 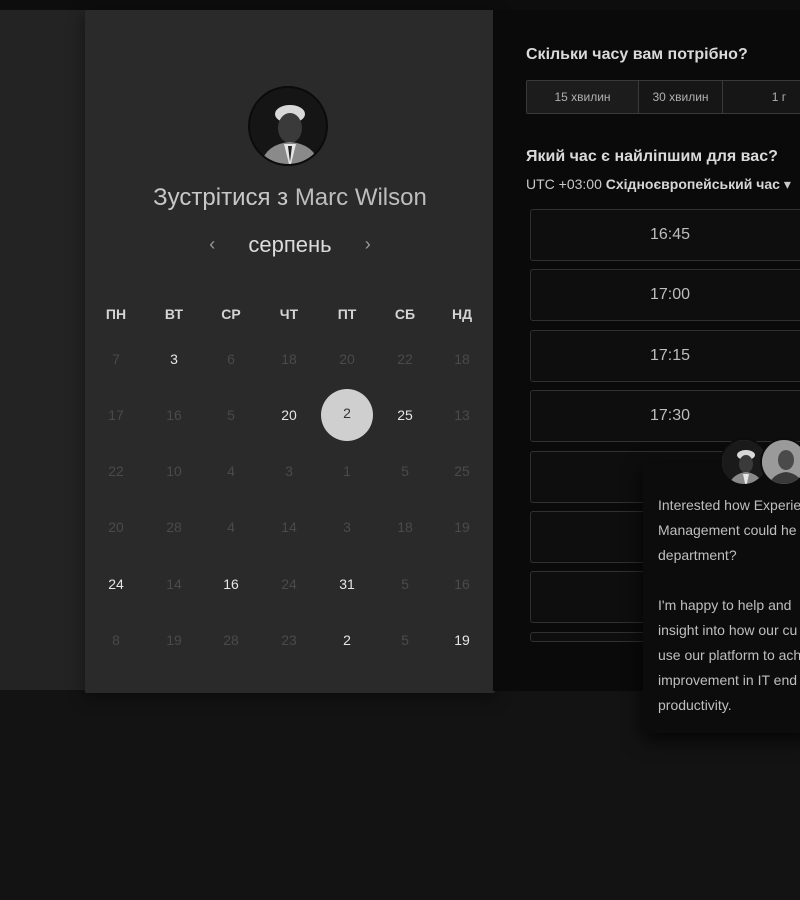 I want to click on month-label: серпень, so click(x=290, y=244).